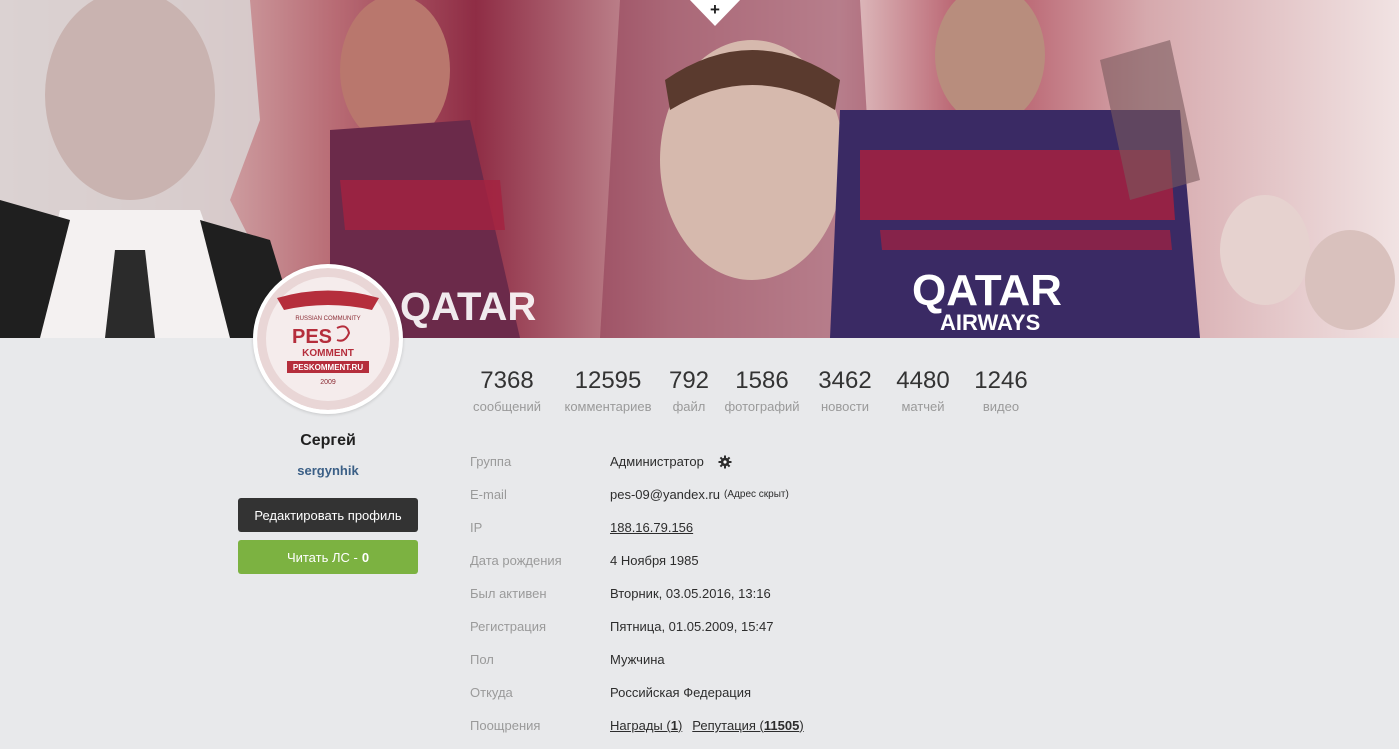 This screenshot has height=749, width=1399. I want to click on info-value: Пятница, 01.05.2009, 15:47, so click(692, 626).